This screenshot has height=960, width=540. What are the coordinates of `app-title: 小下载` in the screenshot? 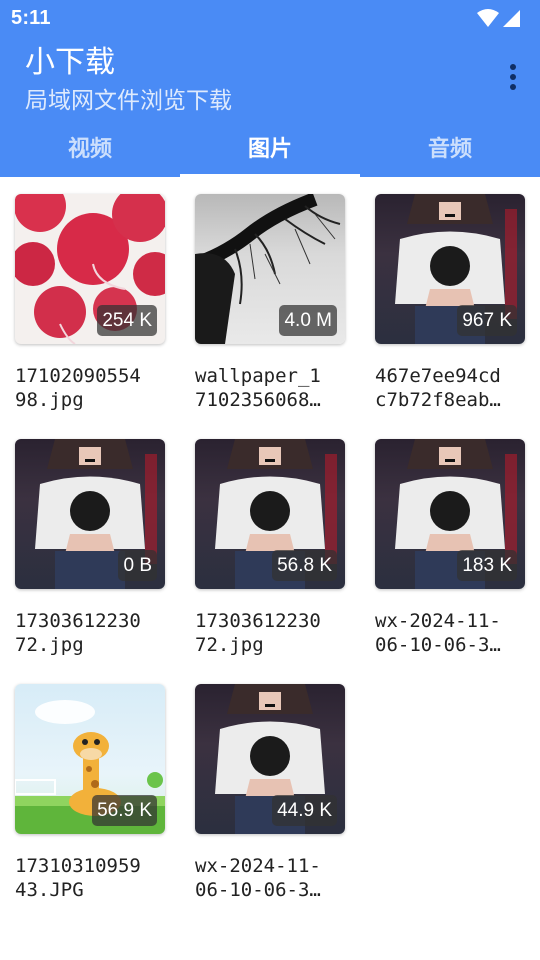 It's located at (70, 62).